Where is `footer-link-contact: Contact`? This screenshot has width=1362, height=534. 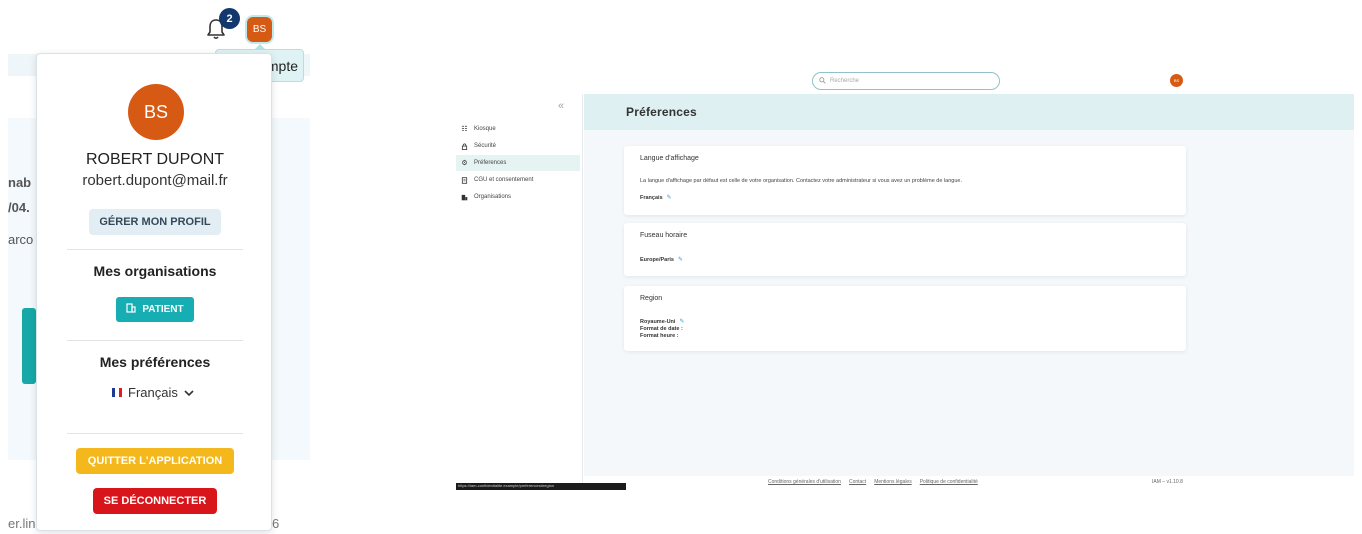 footer-link-contact: Contact is located at coordinates (857, 482).